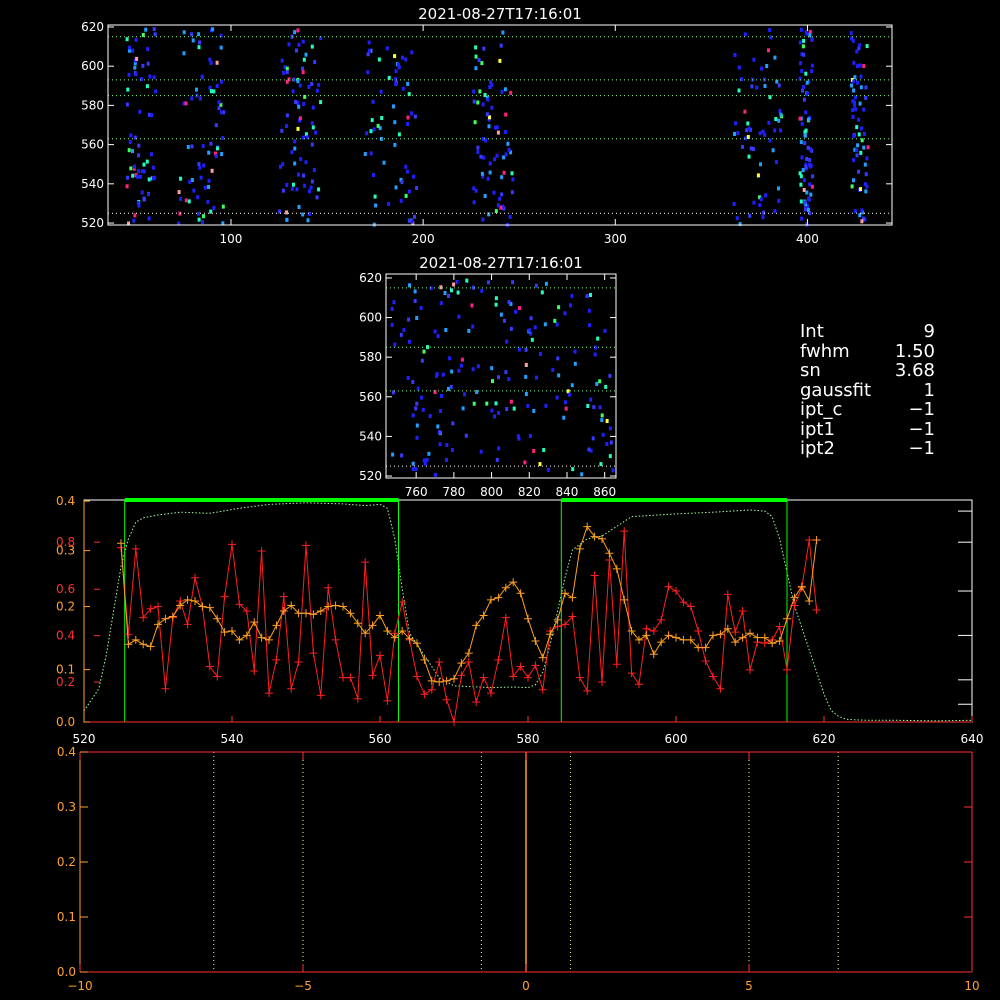 The height and width of the screenshot is (1000, 1000). Describe the element at coordinates (232, 739) in the screenshot. I see `x-tick-label: 540` at that location.